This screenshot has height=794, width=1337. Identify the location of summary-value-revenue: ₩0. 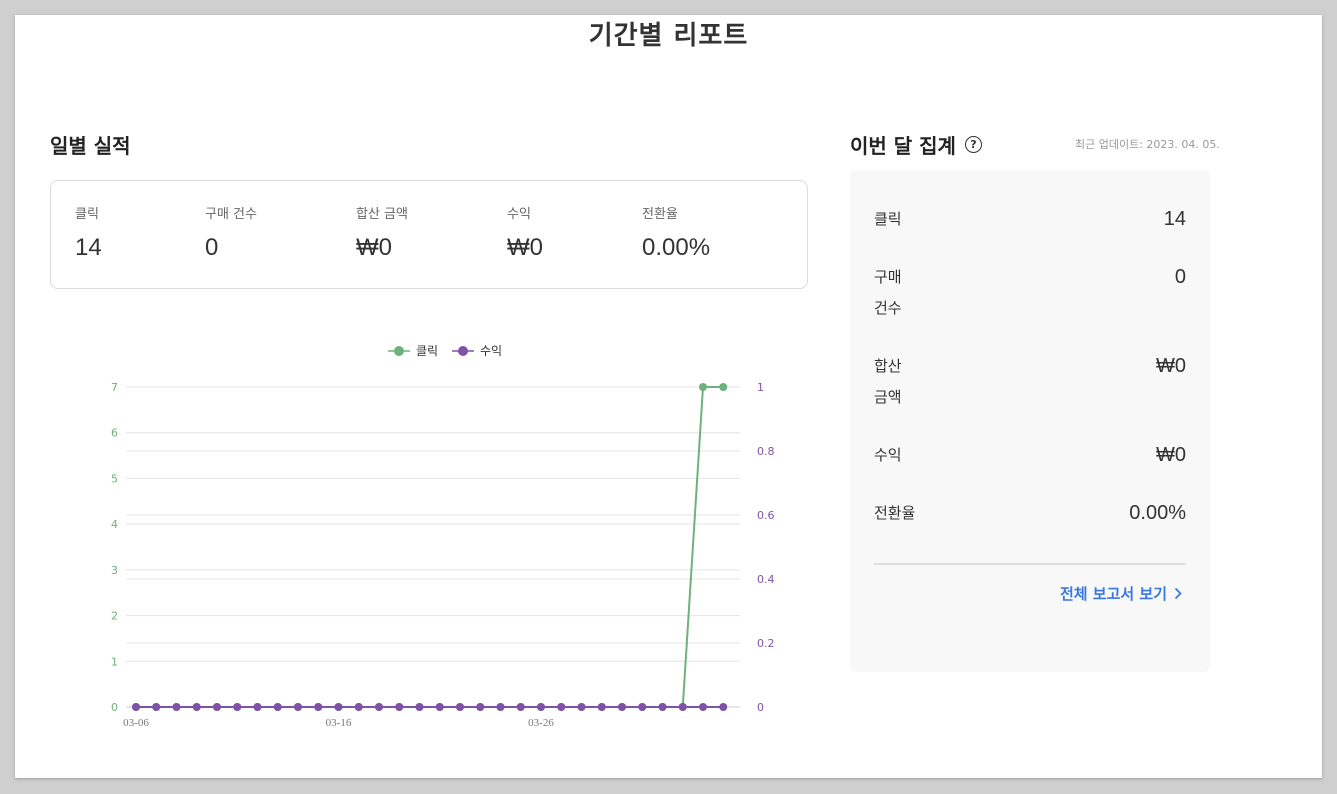
(1171, 455).